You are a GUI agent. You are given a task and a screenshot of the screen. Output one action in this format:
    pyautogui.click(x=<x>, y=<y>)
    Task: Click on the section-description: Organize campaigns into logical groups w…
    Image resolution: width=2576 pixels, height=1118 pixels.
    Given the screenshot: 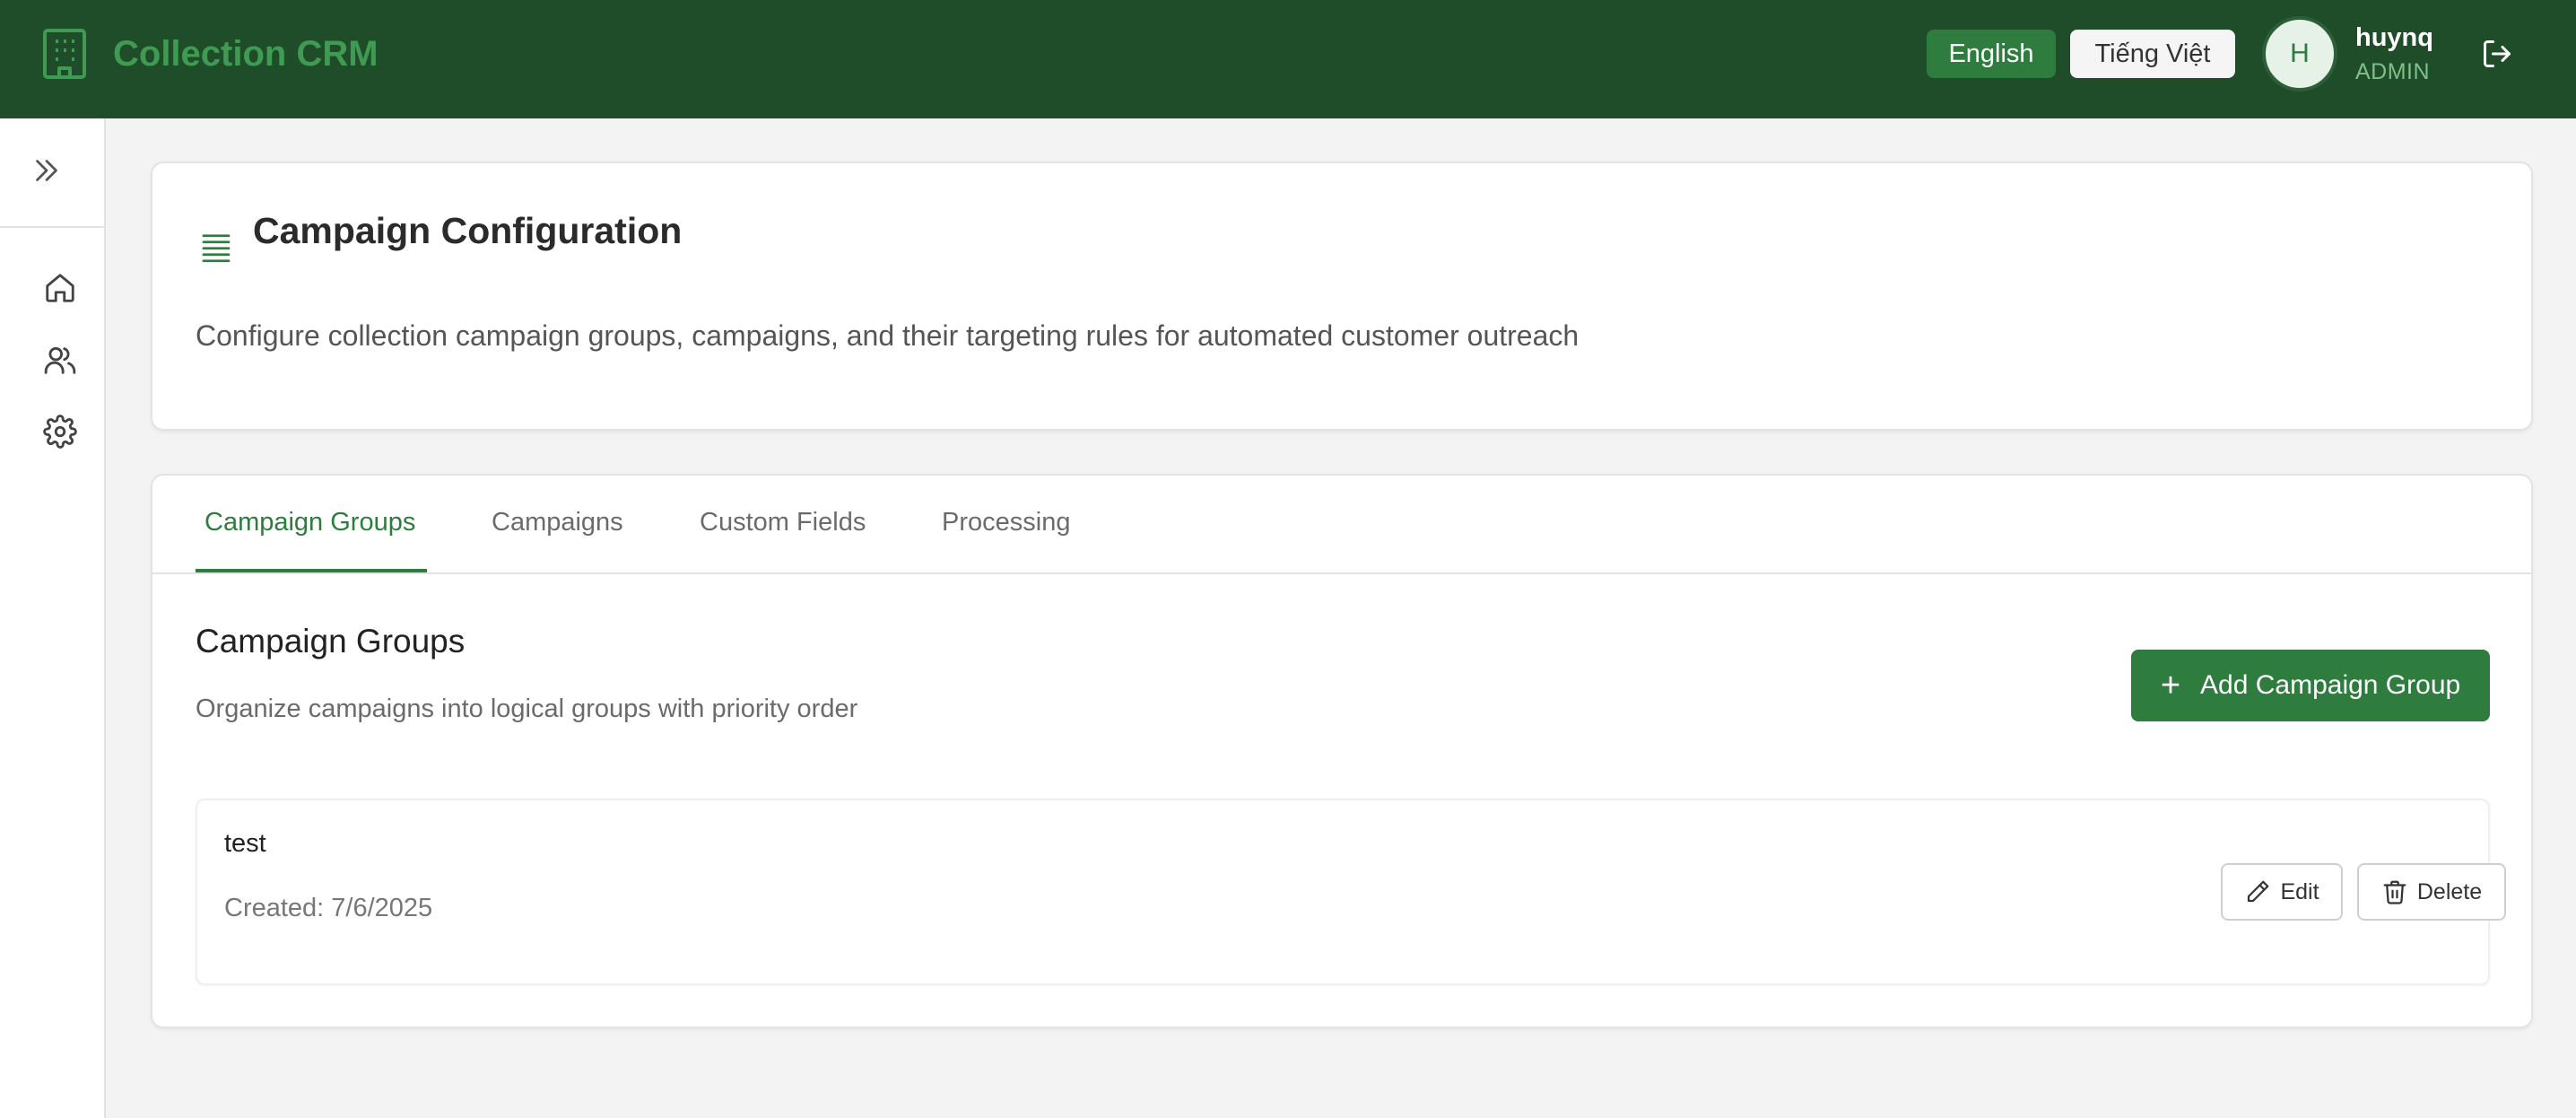 What is the action you would take?
    pyautogui.click(x=527, y=709)
    